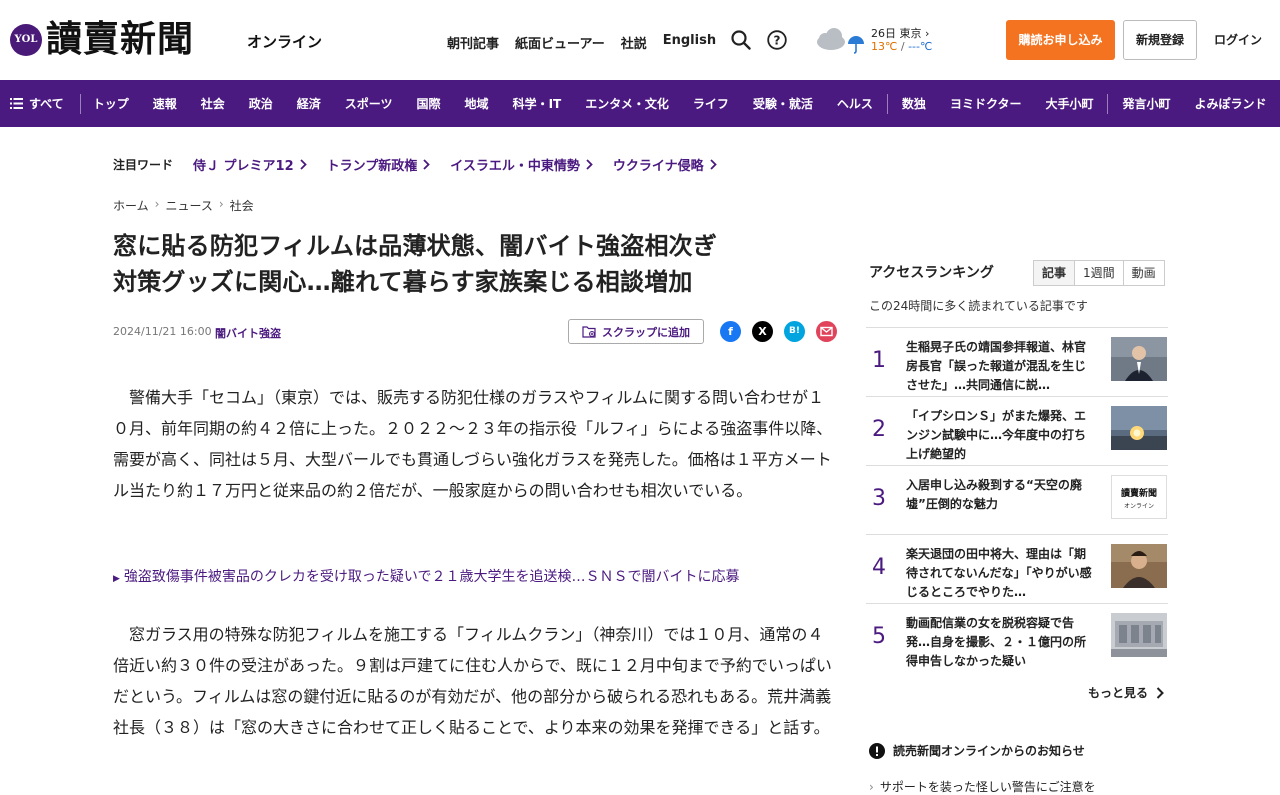 The width and height of the screenshot is (1280, 795). I want to click on link-editorial: 社説, so click(634, 42).